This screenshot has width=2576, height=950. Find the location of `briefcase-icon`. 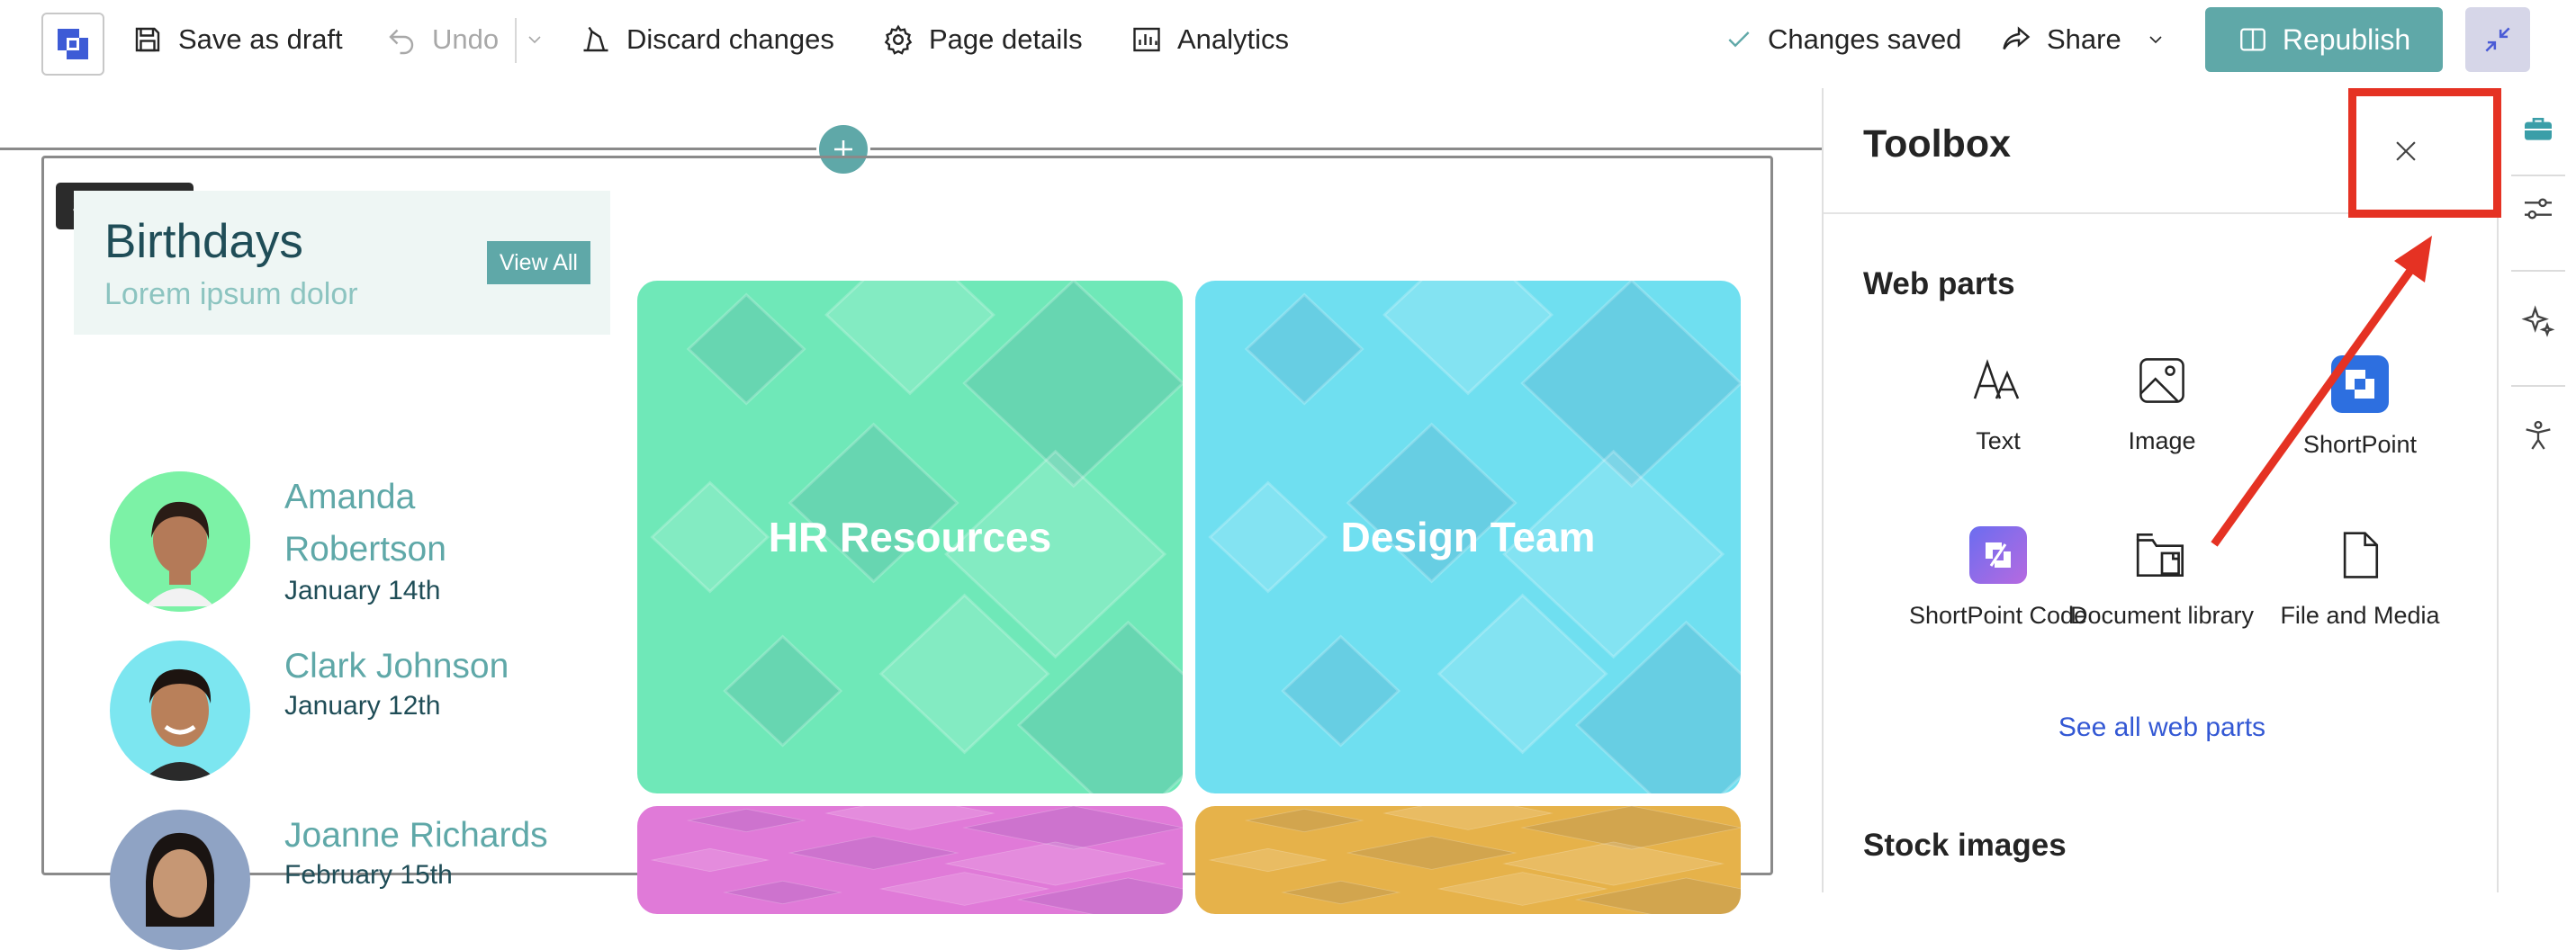

briefcase-icon is located at coordinates (2538, 129).